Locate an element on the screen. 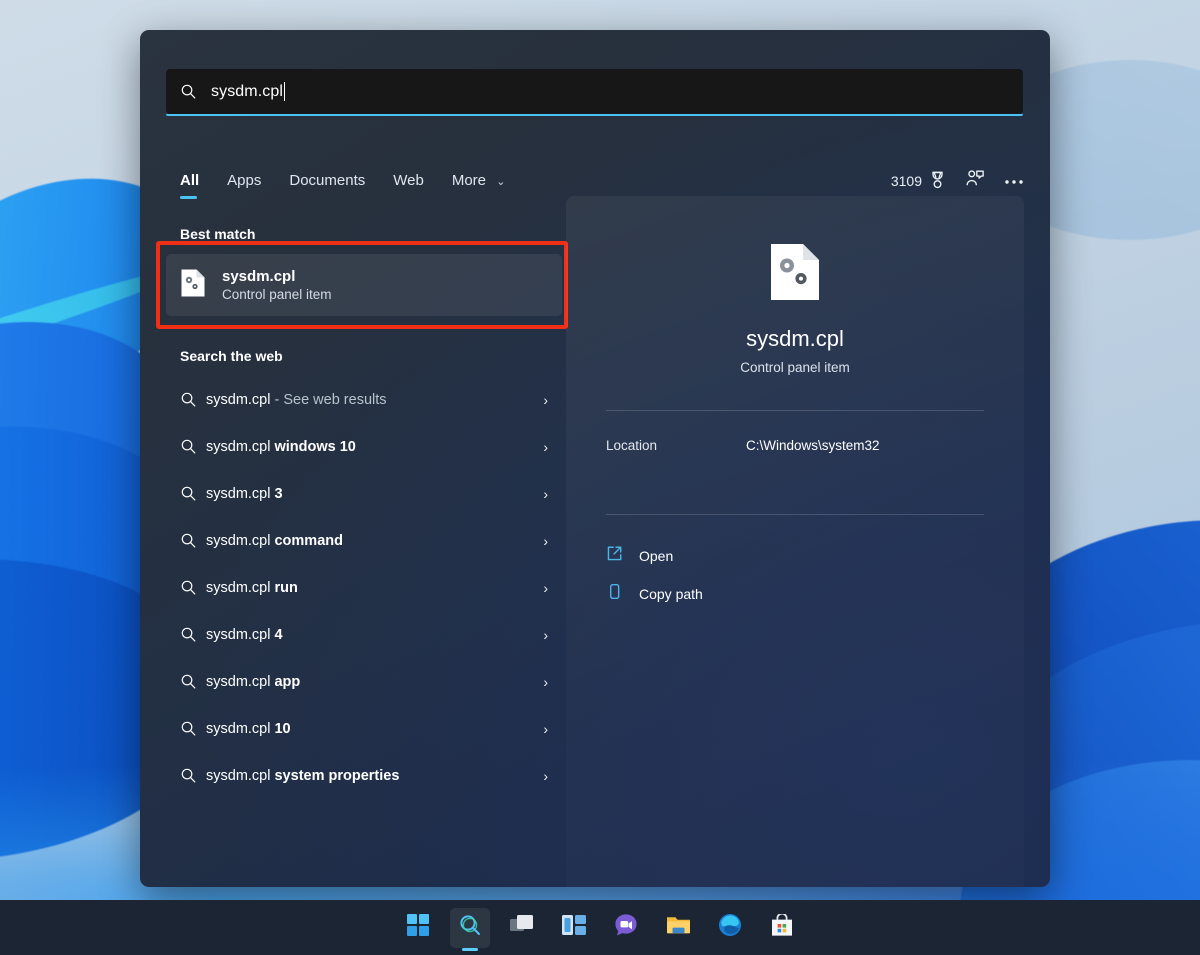 The height and width of the screenshot is (955, 1200). tab-more: More ⌄ is located at coordinates (479, 185).